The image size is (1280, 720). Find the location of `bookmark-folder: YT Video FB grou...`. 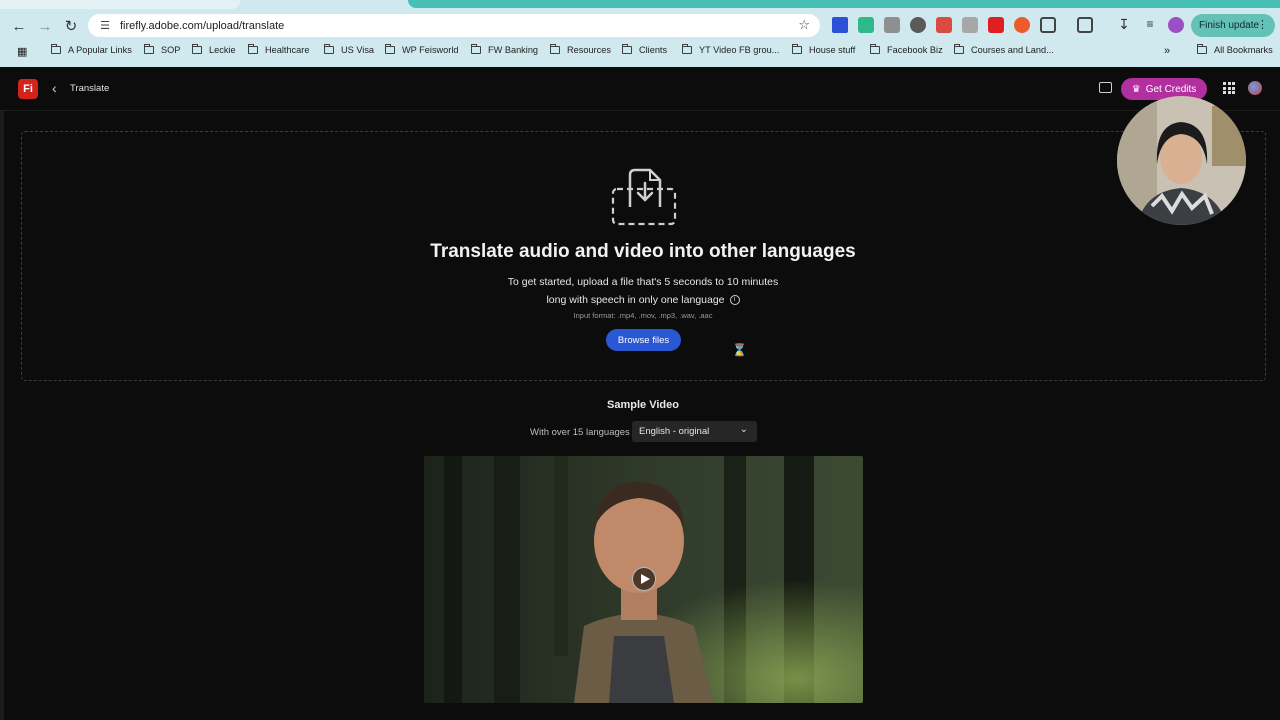

bookmark-folder: YT Video FB grou... is located at coordinates (730, 49).